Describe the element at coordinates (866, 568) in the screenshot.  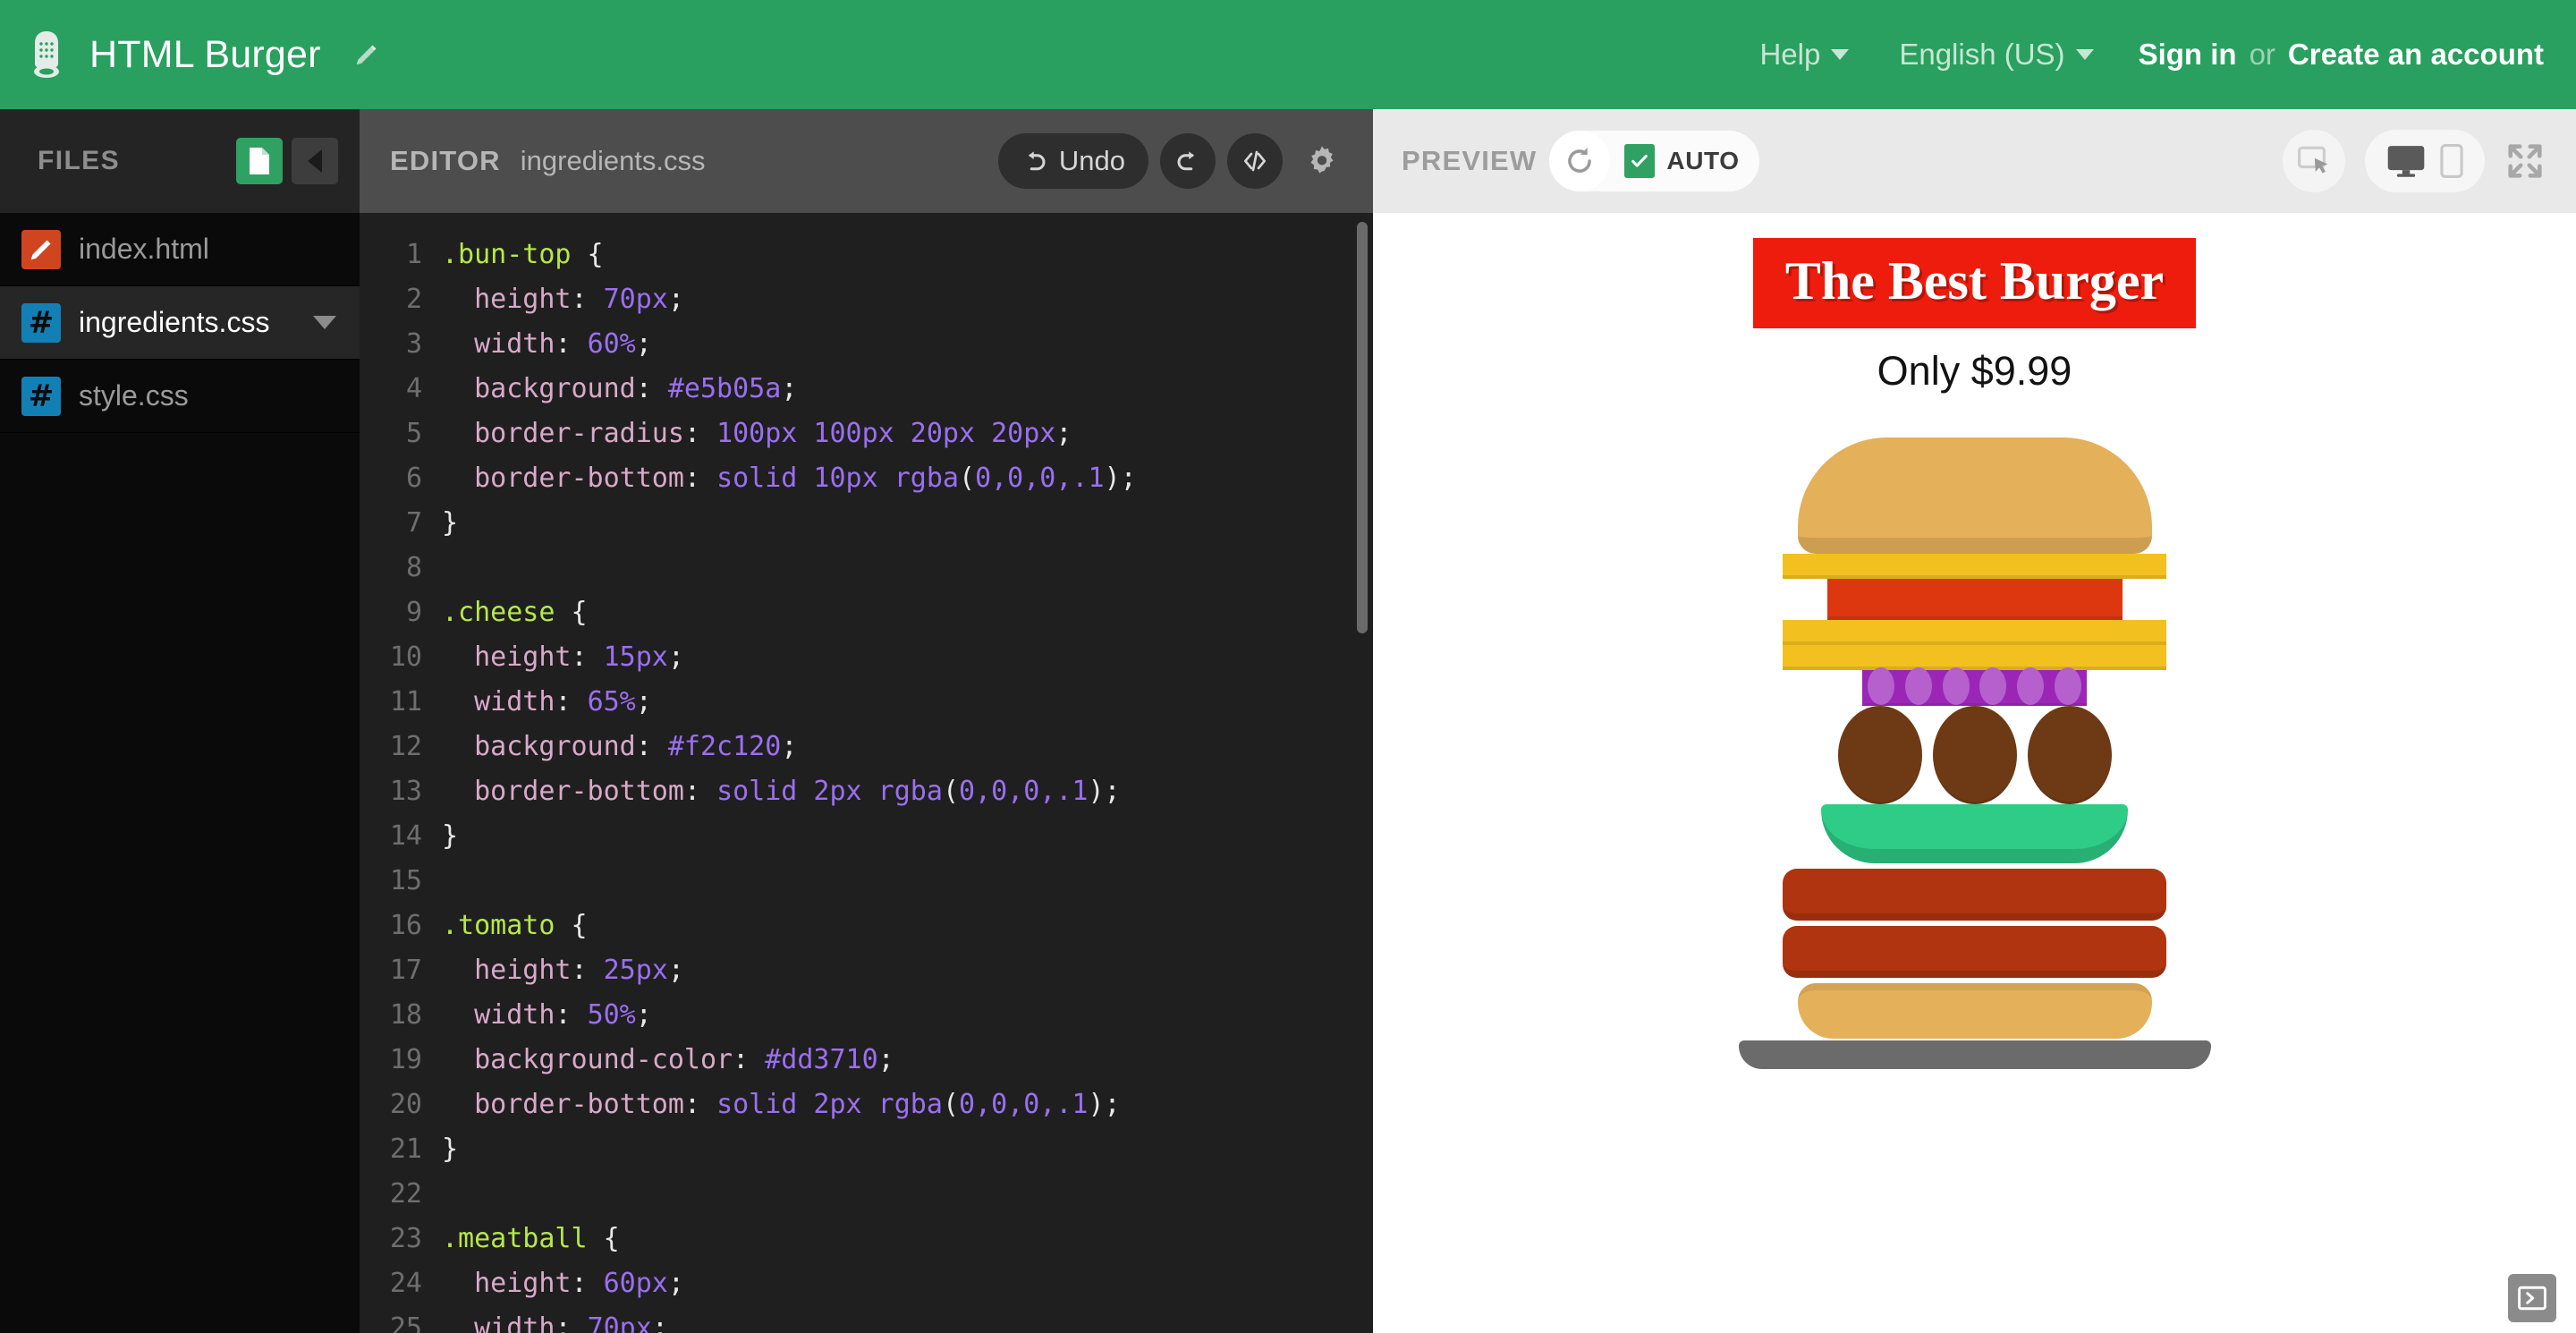
I see `code-line: 8` at that location.